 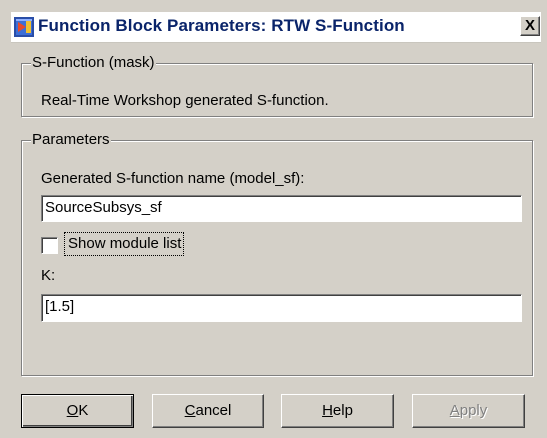 What do you see at coordinates (124, 244) in the screenshot?
I see `show-module-list-label: Show module list` at bounding box center [124, 244].